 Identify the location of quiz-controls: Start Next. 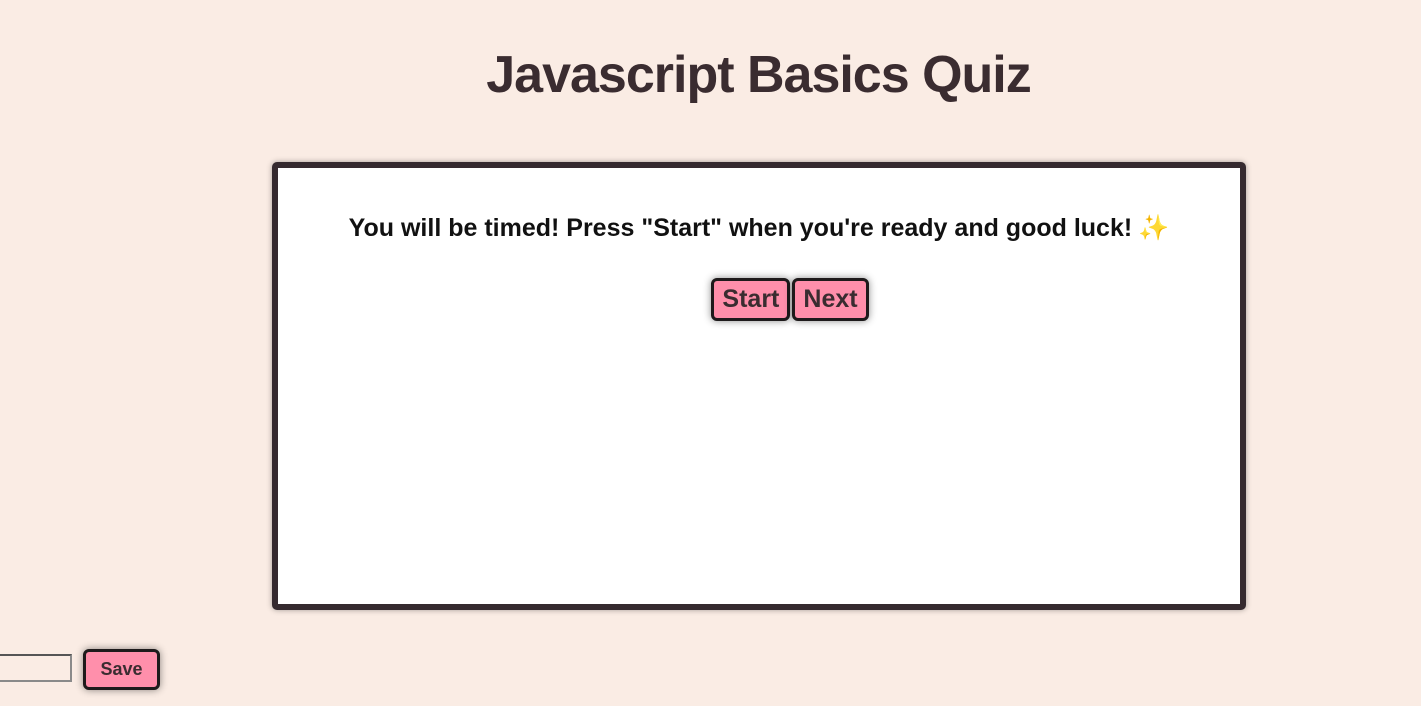
(759, 299).